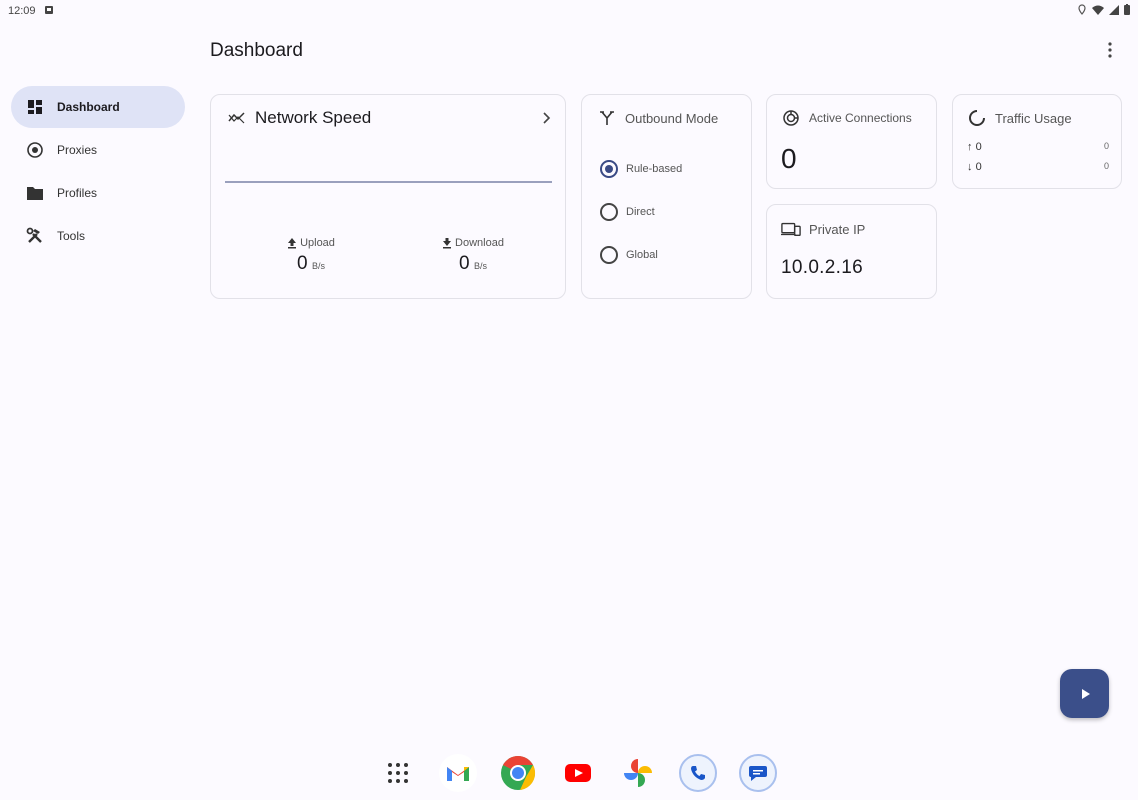 The width and height of the screenshot is (1138, 800). I want to click on photos-icon, so click(638, 773).